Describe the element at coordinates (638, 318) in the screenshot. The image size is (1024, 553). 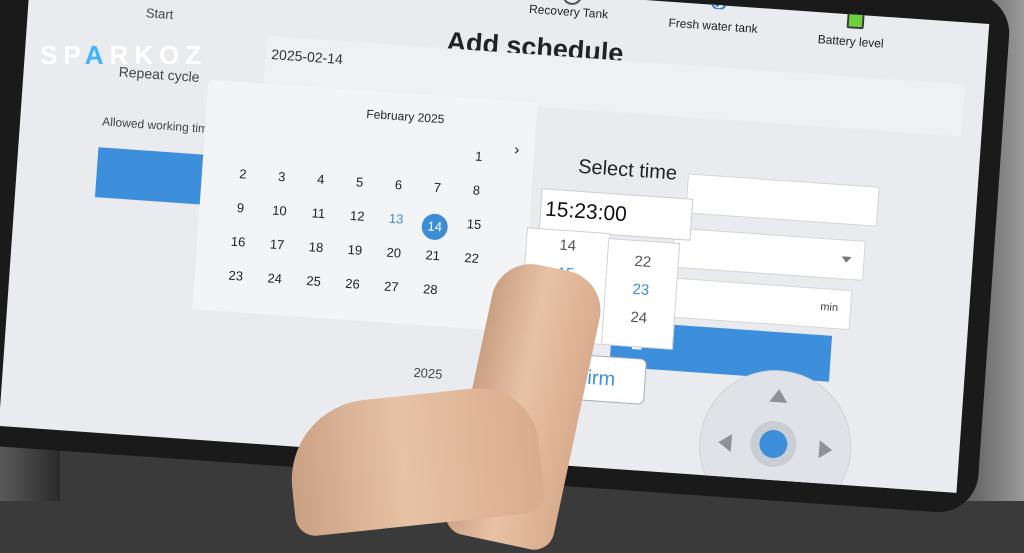
I see `minute-item-next: 24` at that location.